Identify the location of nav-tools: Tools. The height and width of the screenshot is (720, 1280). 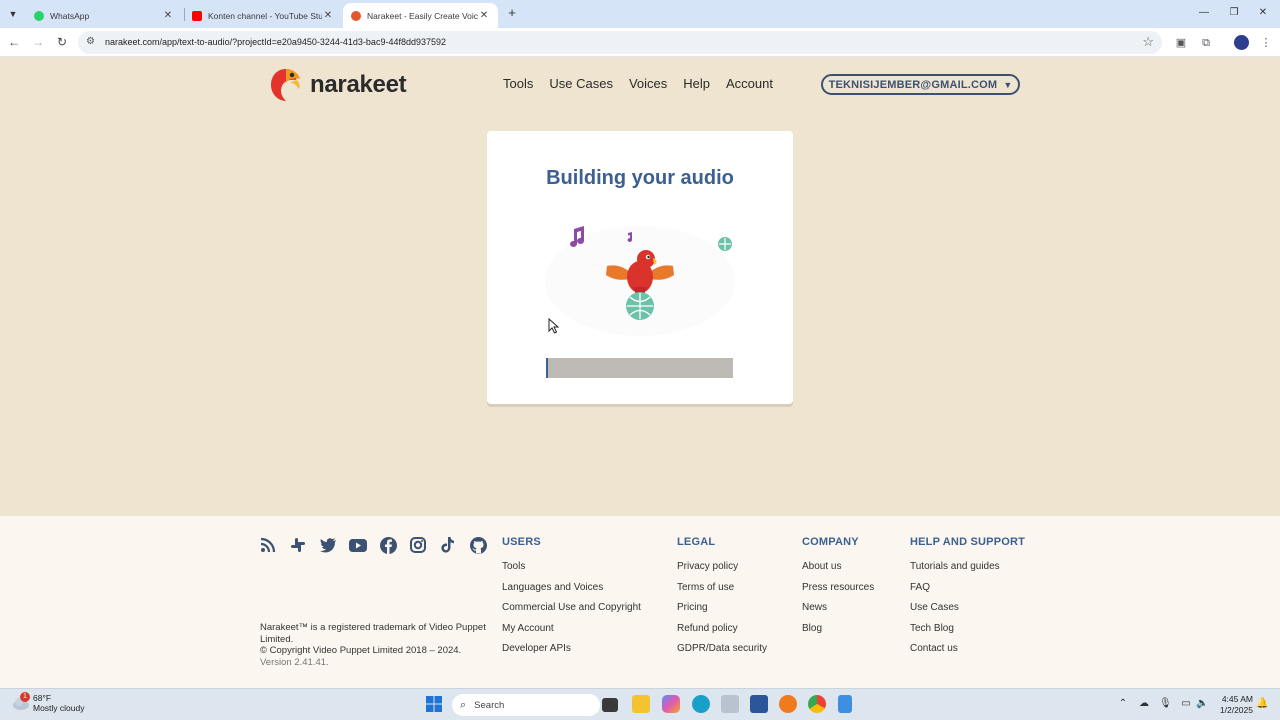
(518, 83).